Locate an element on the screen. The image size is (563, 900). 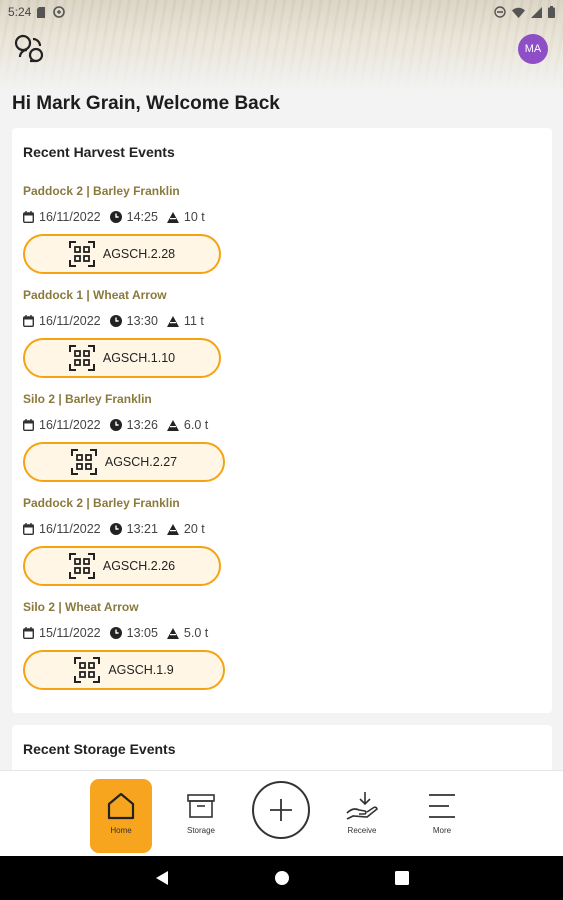
event-time: 13:26 is located at coordinates (142, 425).